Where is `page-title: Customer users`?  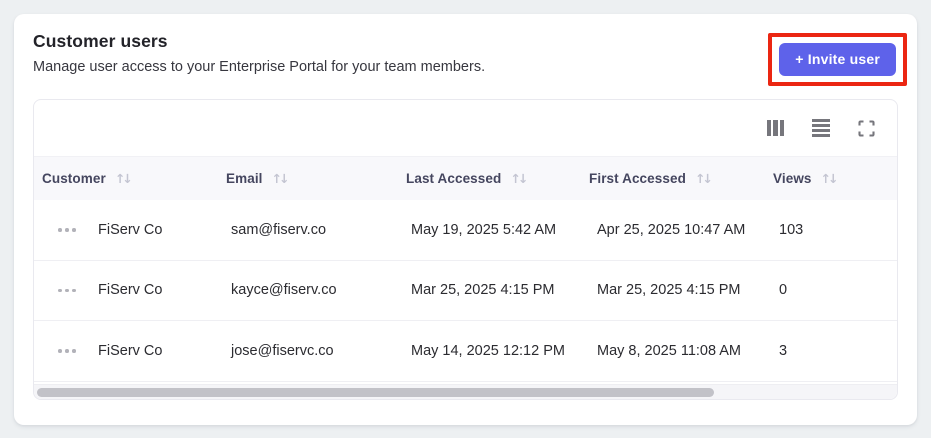 page-title: Customer users is located at coordinates (100, 41).